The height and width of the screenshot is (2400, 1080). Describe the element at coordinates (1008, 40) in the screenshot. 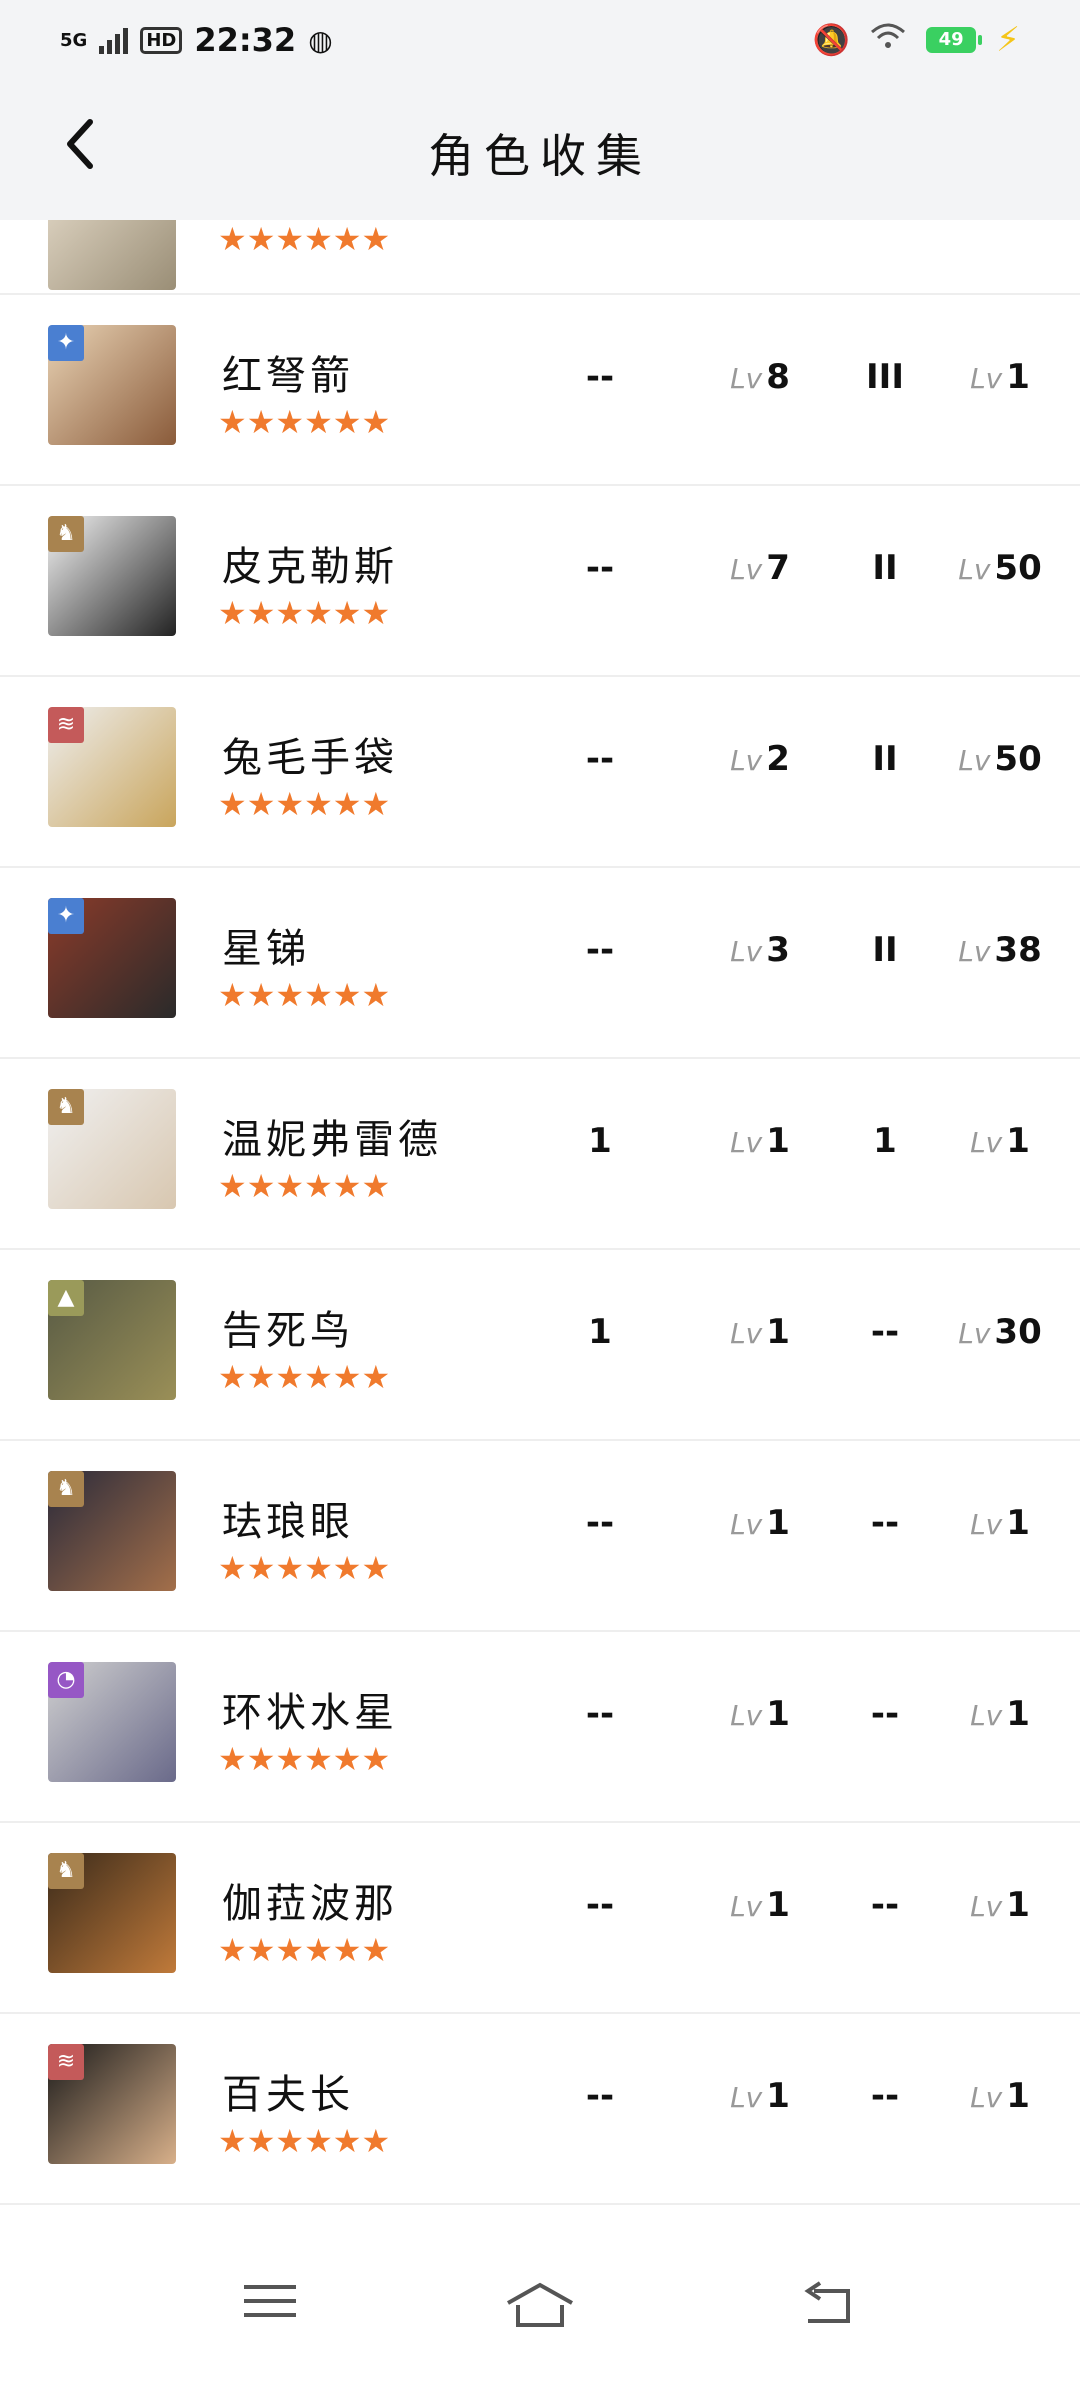

I see `charging-icon: ⚡` at that location.